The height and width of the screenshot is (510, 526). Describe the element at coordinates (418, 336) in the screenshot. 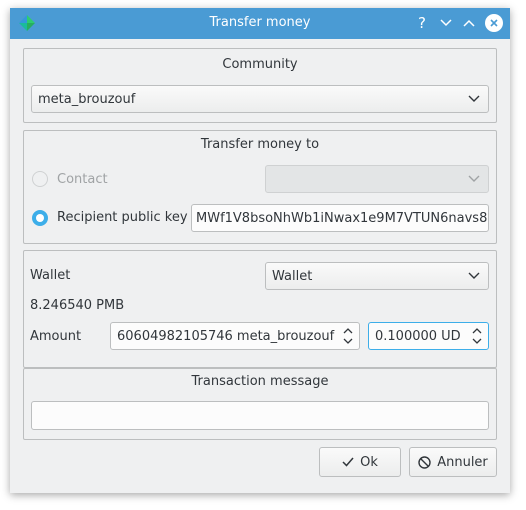

I see `relative-amount-value: 0.100000 UD` at that location.